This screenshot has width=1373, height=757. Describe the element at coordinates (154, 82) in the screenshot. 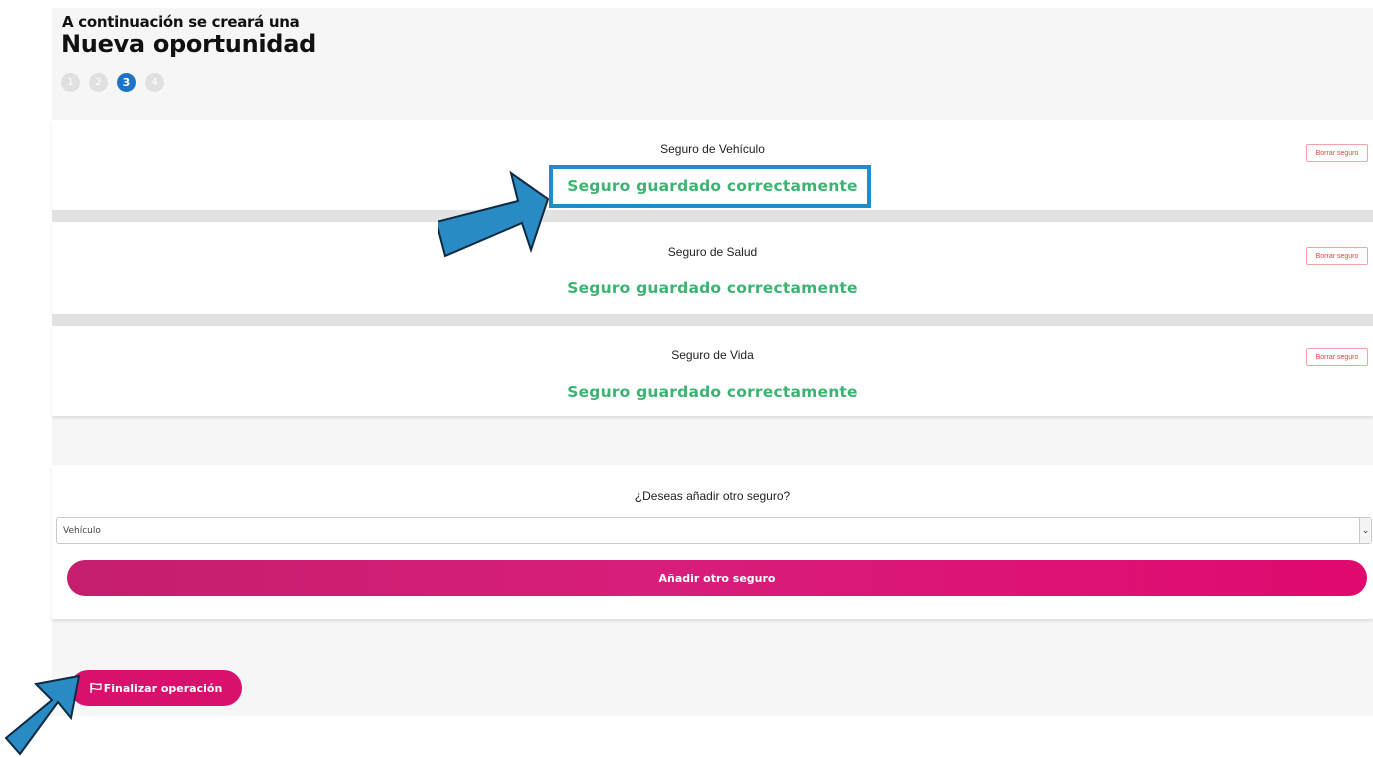

I see `step-4: 4` at that location.